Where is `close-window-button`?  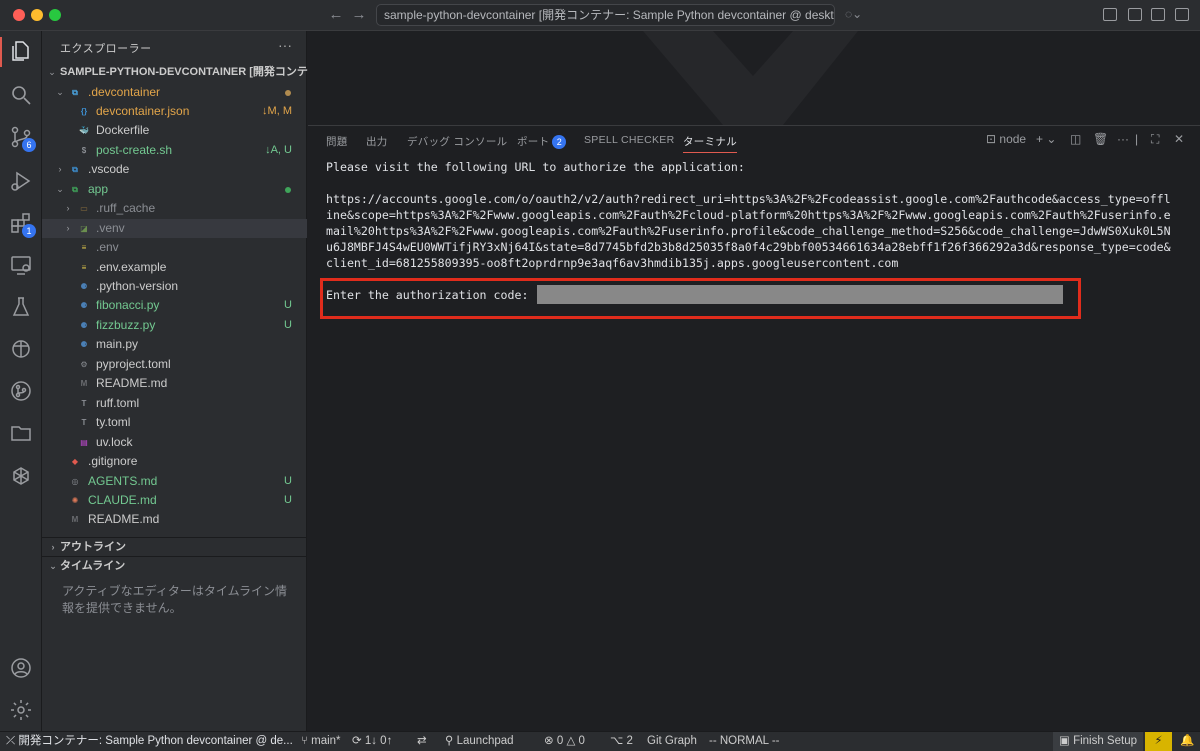 close-window-button is located at coordinates (19, 15).